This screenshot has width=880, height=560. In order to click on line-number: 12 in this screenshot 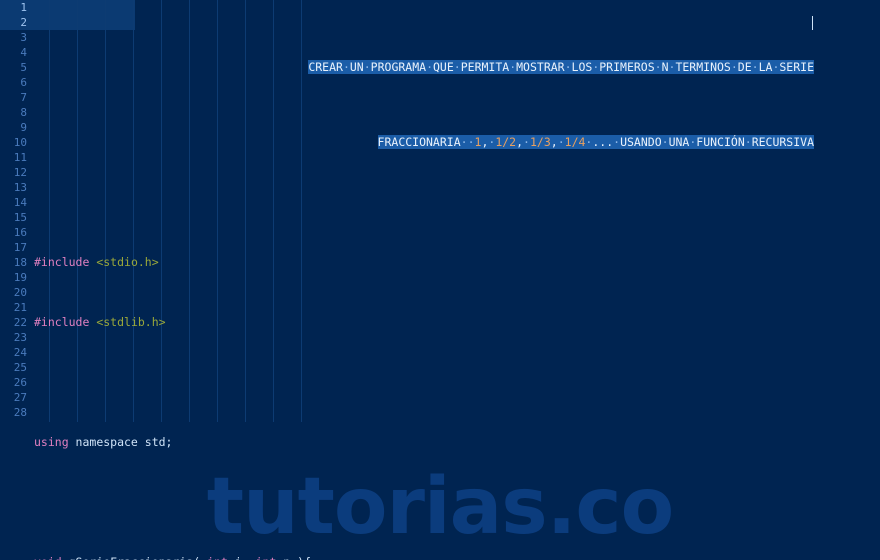, I will do `click(20, 172)`.